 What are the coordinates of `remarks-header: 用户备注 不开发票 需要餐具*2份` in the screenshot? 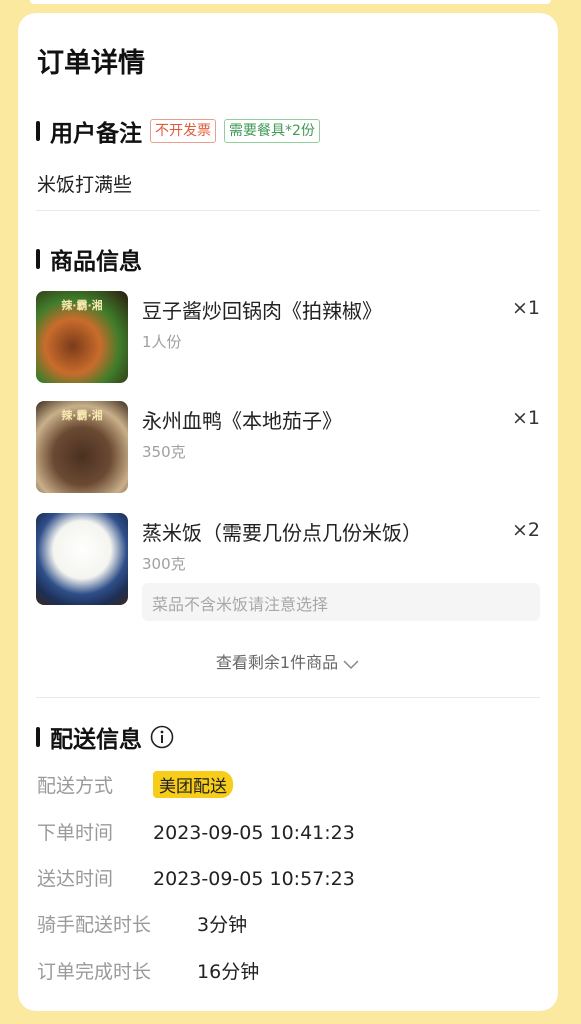 It's located at (178, 131).